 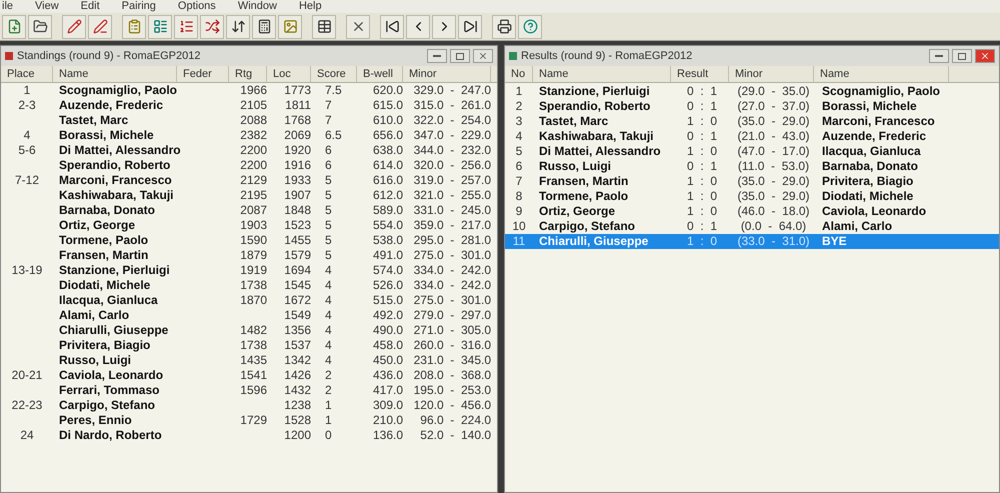 What do you see at coordinates (380, 74) in the screenshot?
I see `column-header: B-well` at bounding box center [380, 74].